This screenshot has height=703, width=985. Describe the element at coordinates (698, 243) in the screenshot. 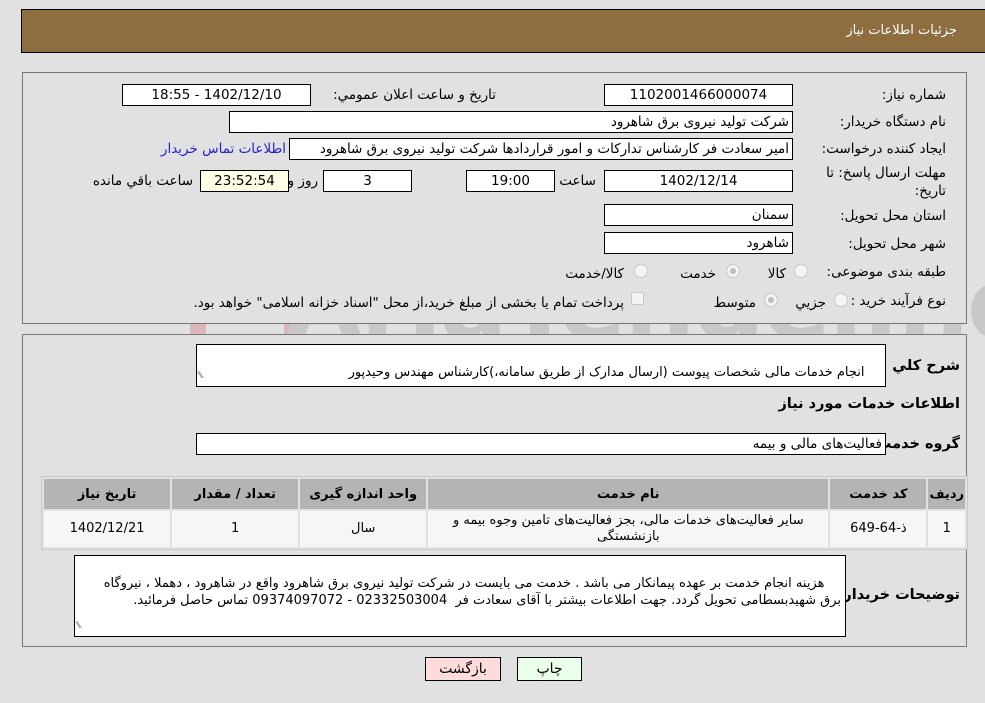

I see `city-field: شاهرود` at that location.